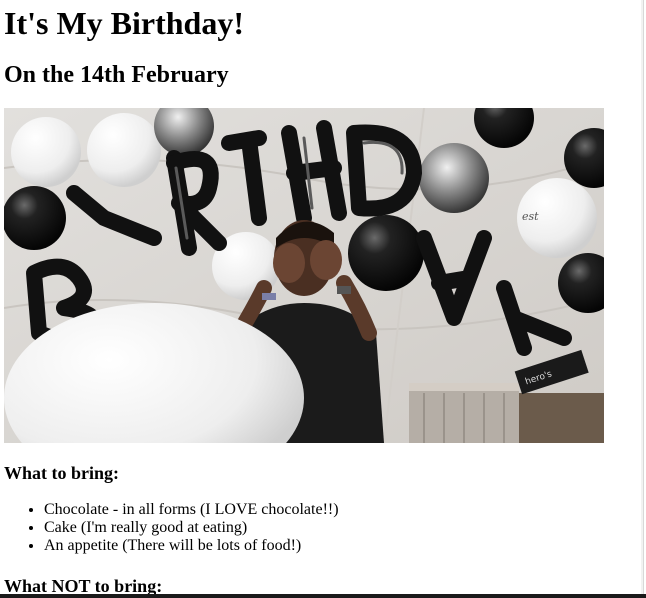 The image size is (646, 598). I want to click on not-bring-heading: What NOT to bring:, so click(83, 585).